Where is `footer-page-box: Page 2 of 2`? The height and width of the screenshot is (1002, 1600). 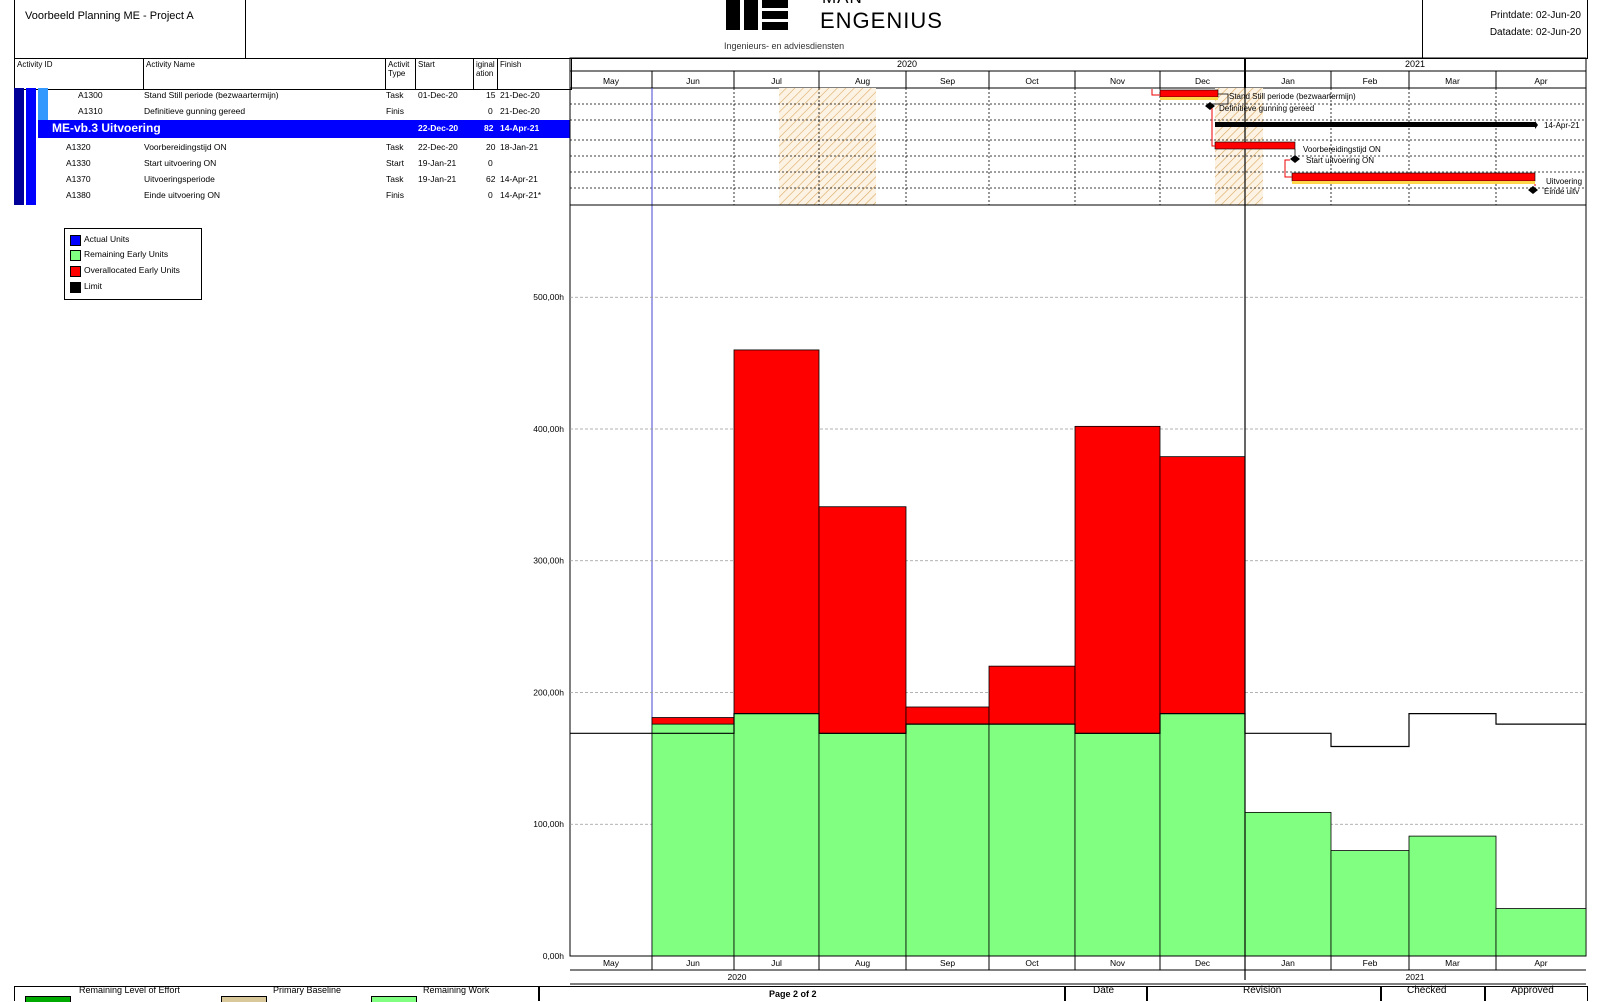
footer-page-box: Page 2 of 2 is located at coordinates (802, 993).